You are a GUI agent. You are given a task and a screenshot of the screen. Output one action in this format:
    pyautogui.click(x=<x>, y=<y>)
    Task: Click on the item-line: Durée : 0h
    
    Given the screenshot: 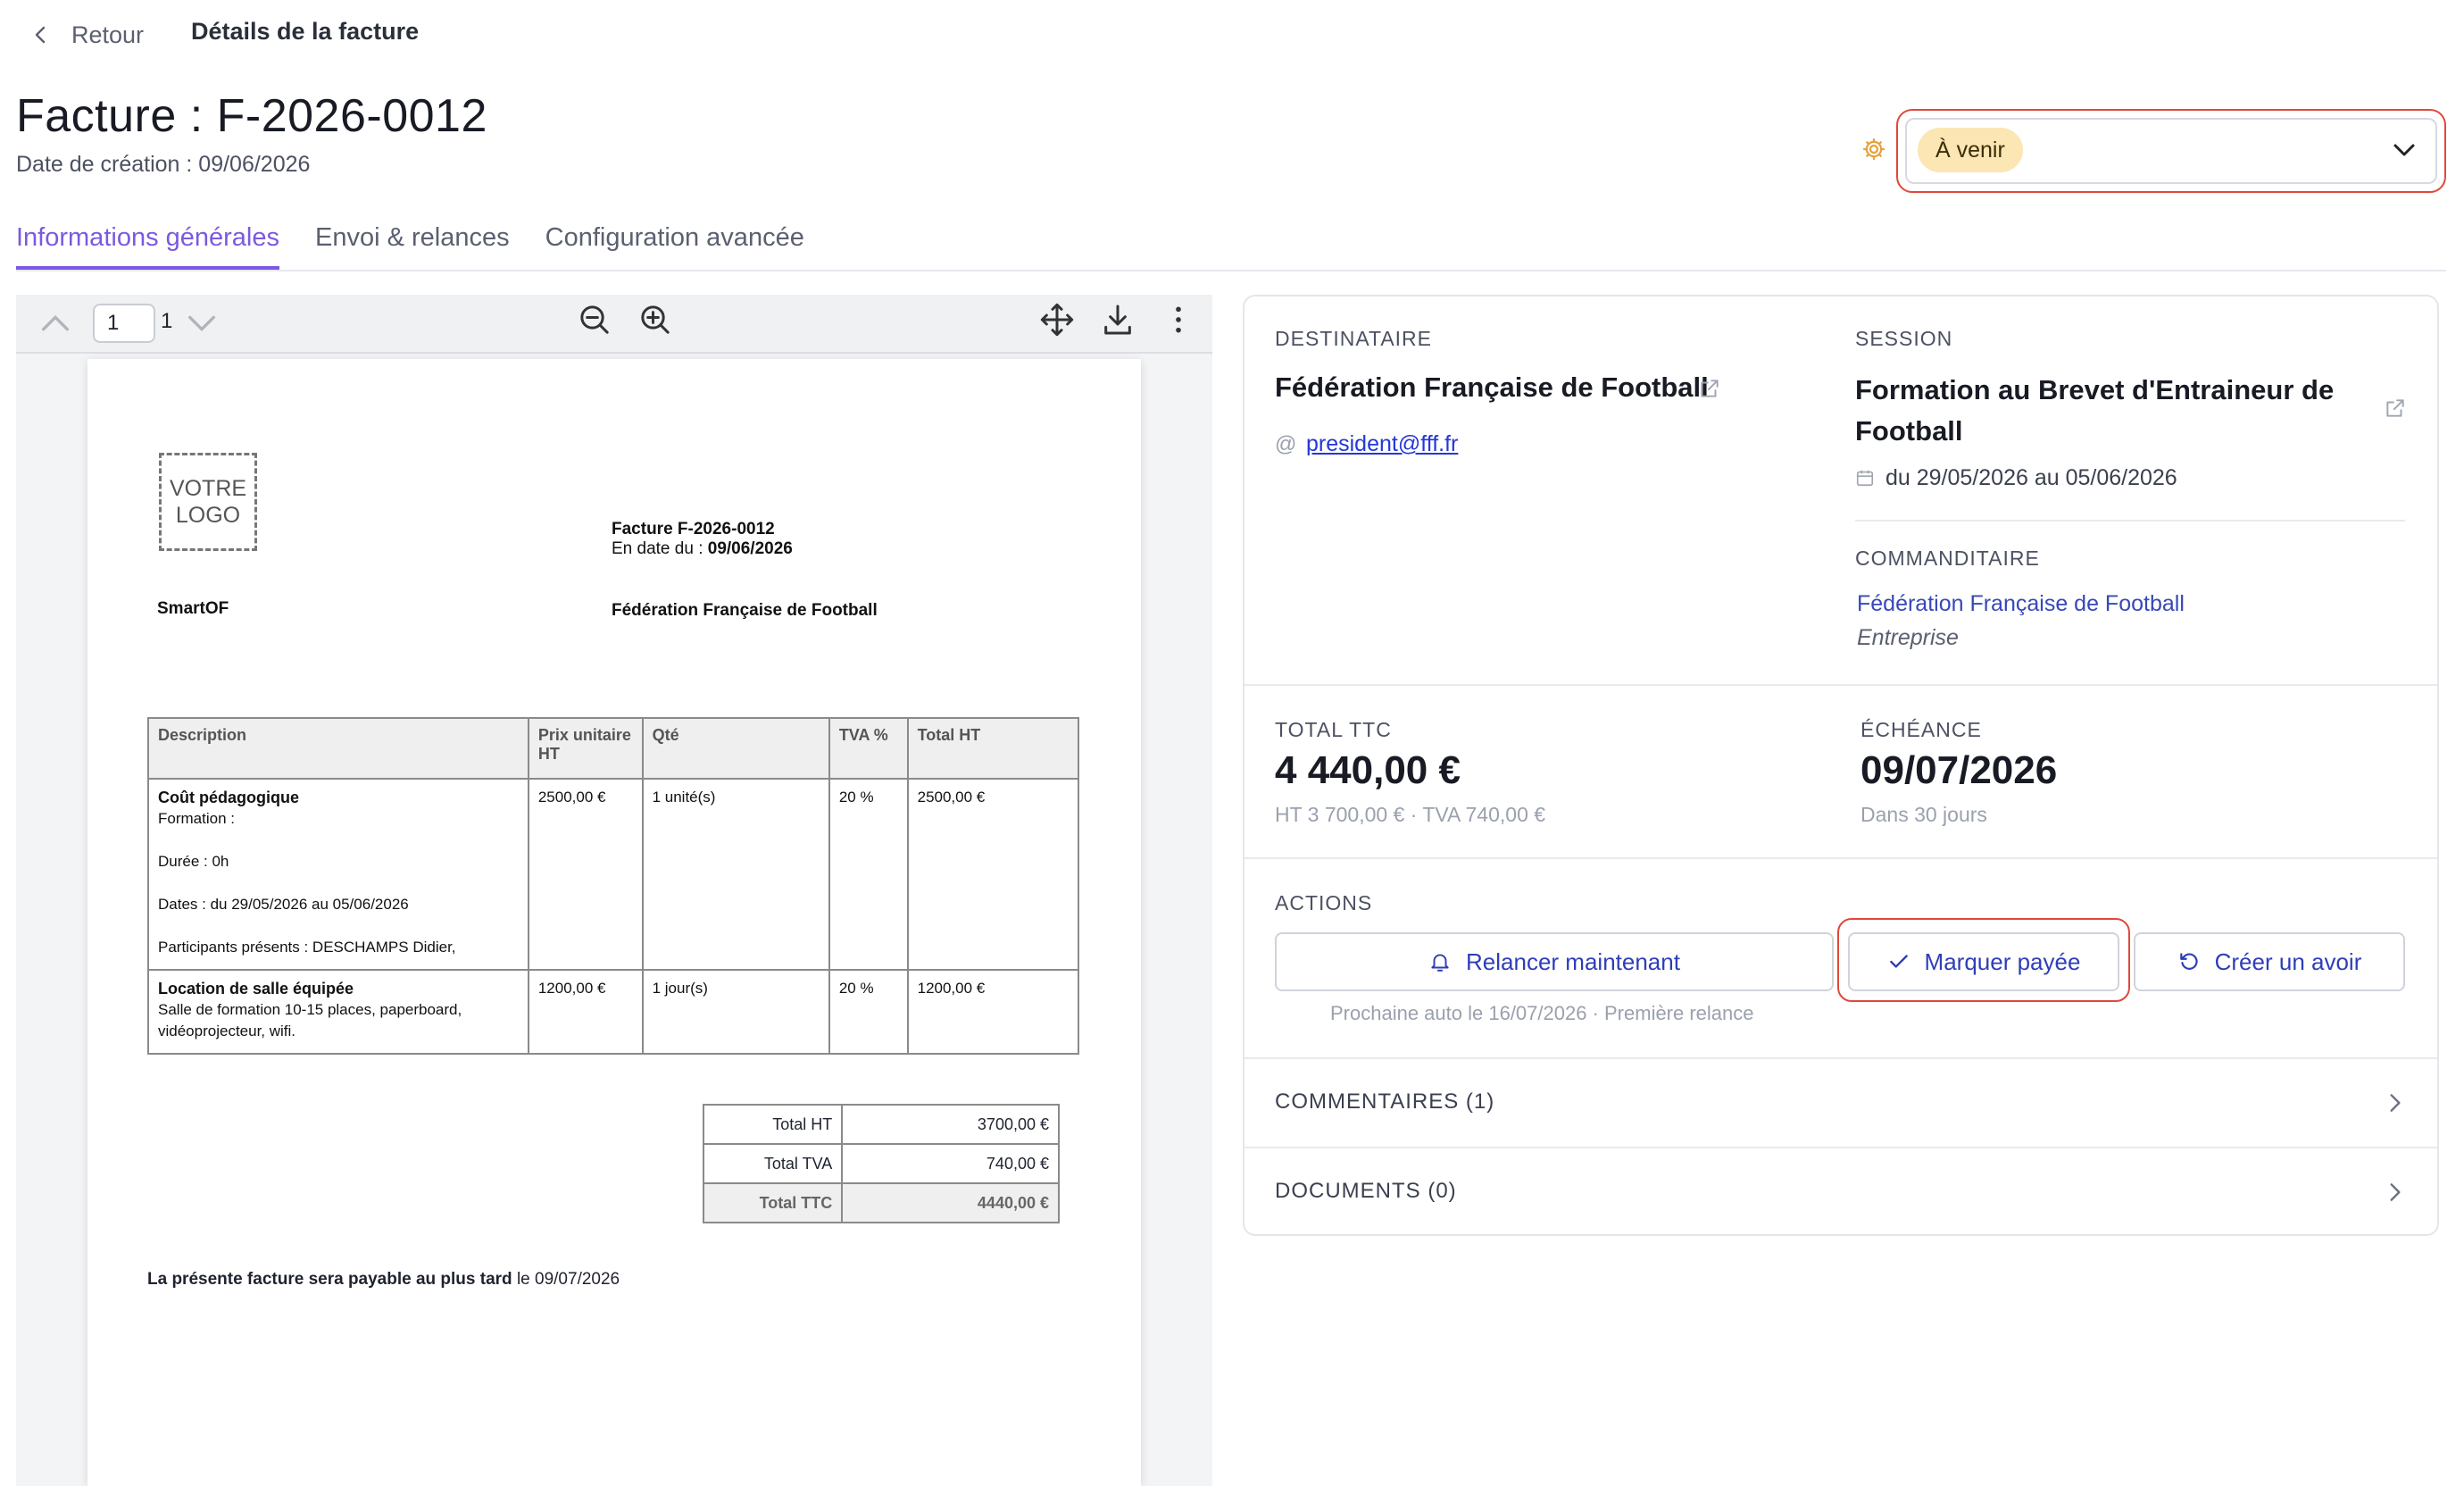 What is the action you would take?
    pyautogui.click(x=193, y=861)
    